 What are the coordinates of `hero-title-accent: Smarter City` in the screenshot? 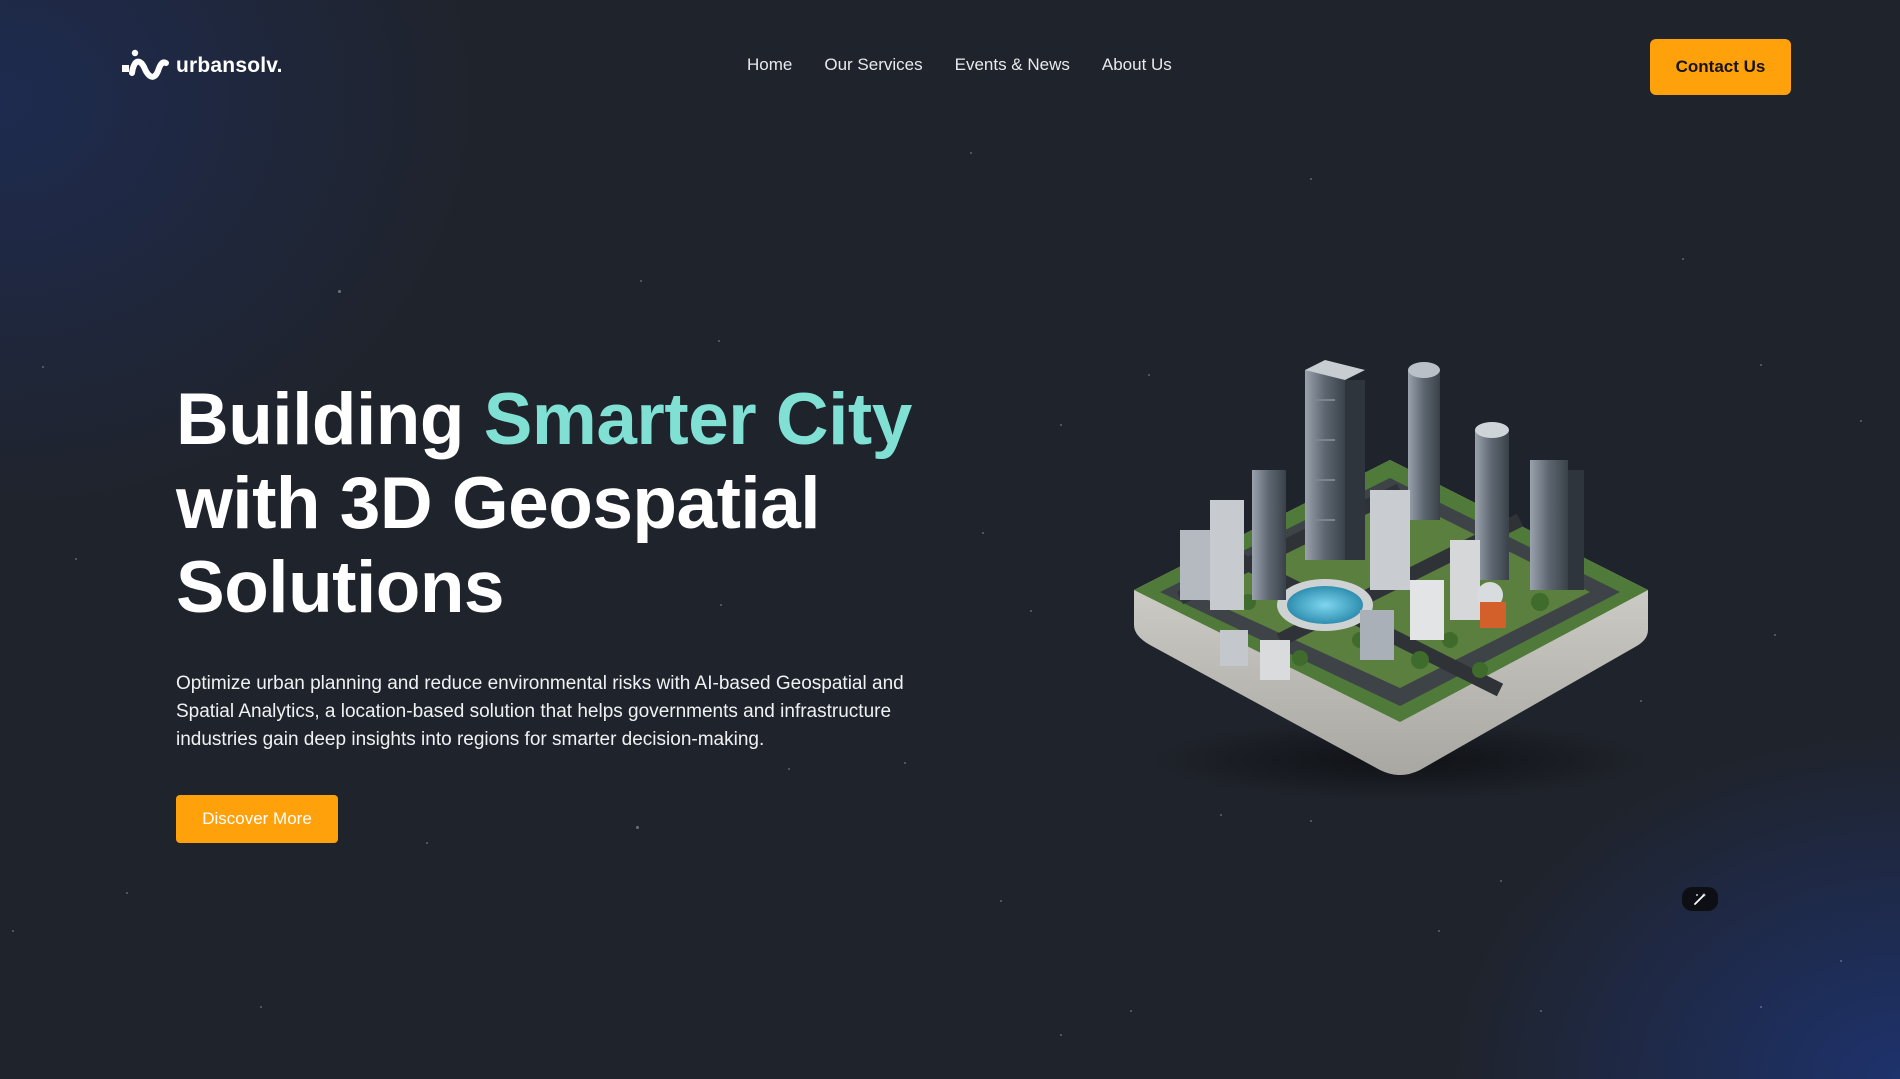 It's located at (698, 419).